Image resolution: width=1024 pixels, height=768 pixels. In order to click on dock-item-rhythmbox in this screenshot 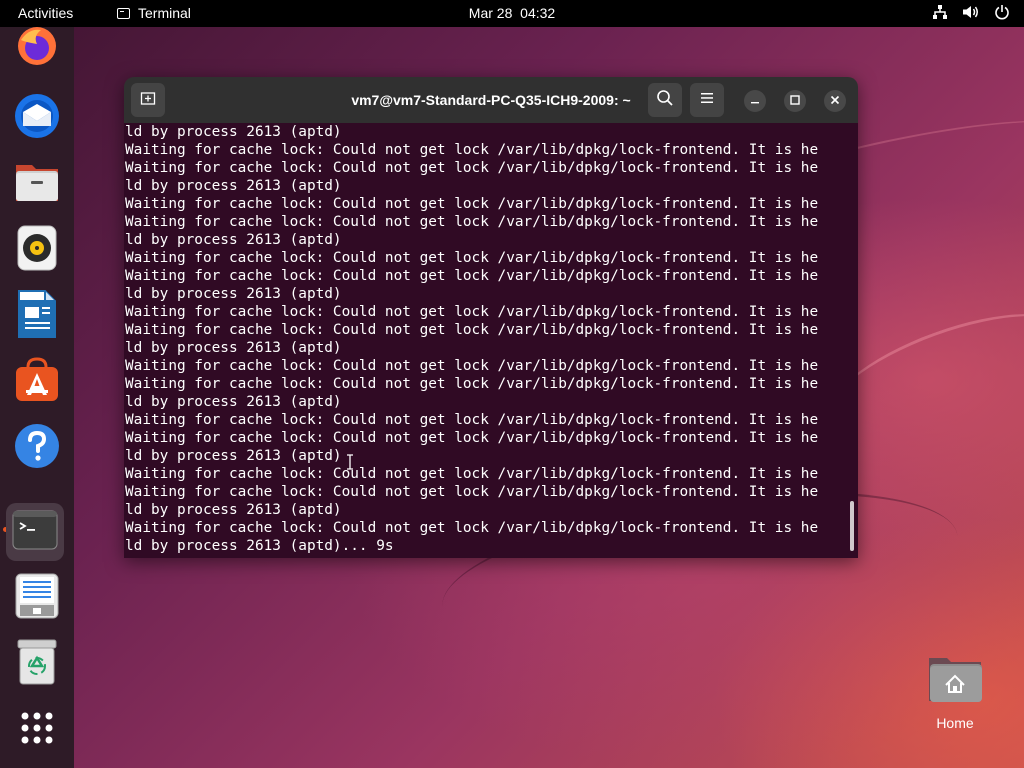, I will do `click(37, 250)`.